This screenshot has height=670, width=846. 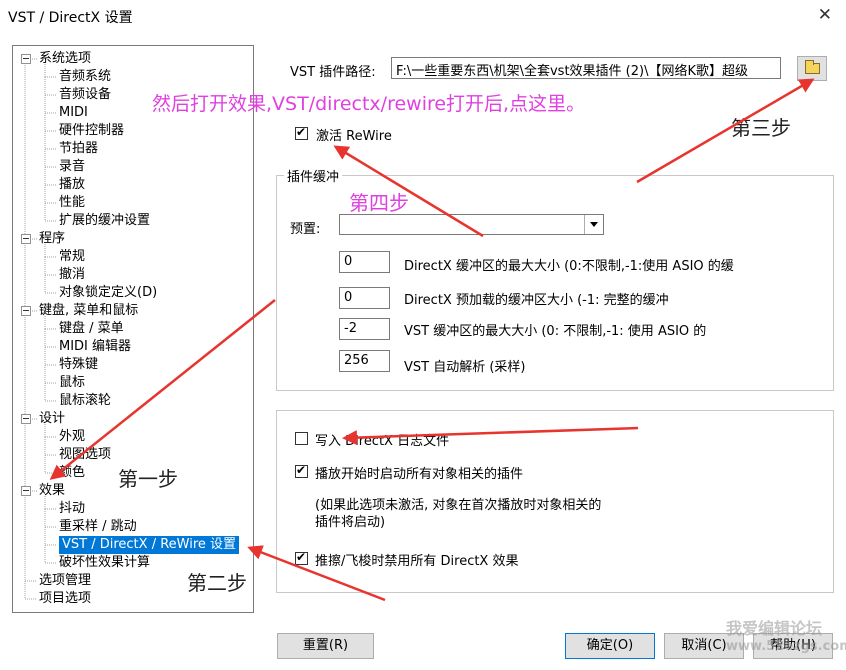 What do you see at coordinates (65, 59) in the screenshot?
I see `tree-item-0: 系统选项` at bounding box center [65, 59].